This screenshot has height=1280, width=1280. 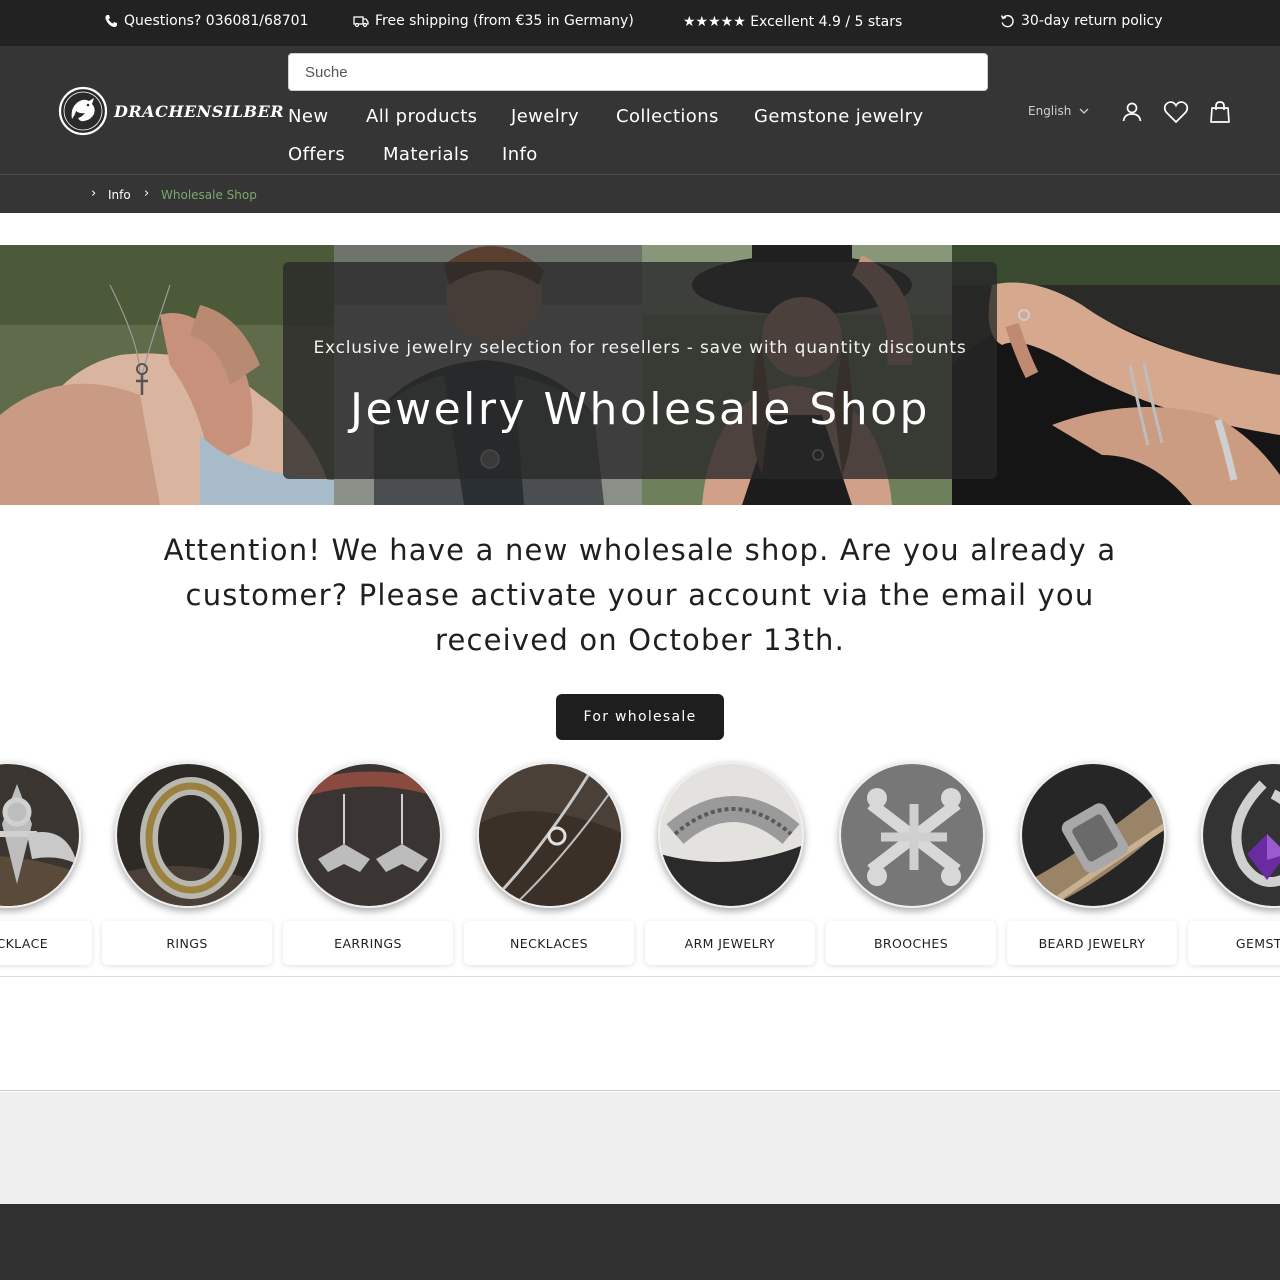 What do you see at coordinates (550, 835) in the screenshot?
I see `chain-necklace-image` at bounding box center [550, 835].